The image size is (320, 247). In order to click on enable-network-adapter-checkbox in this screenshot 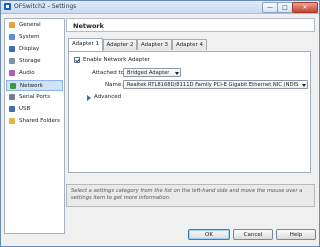, I will do `click(77, 60)`.